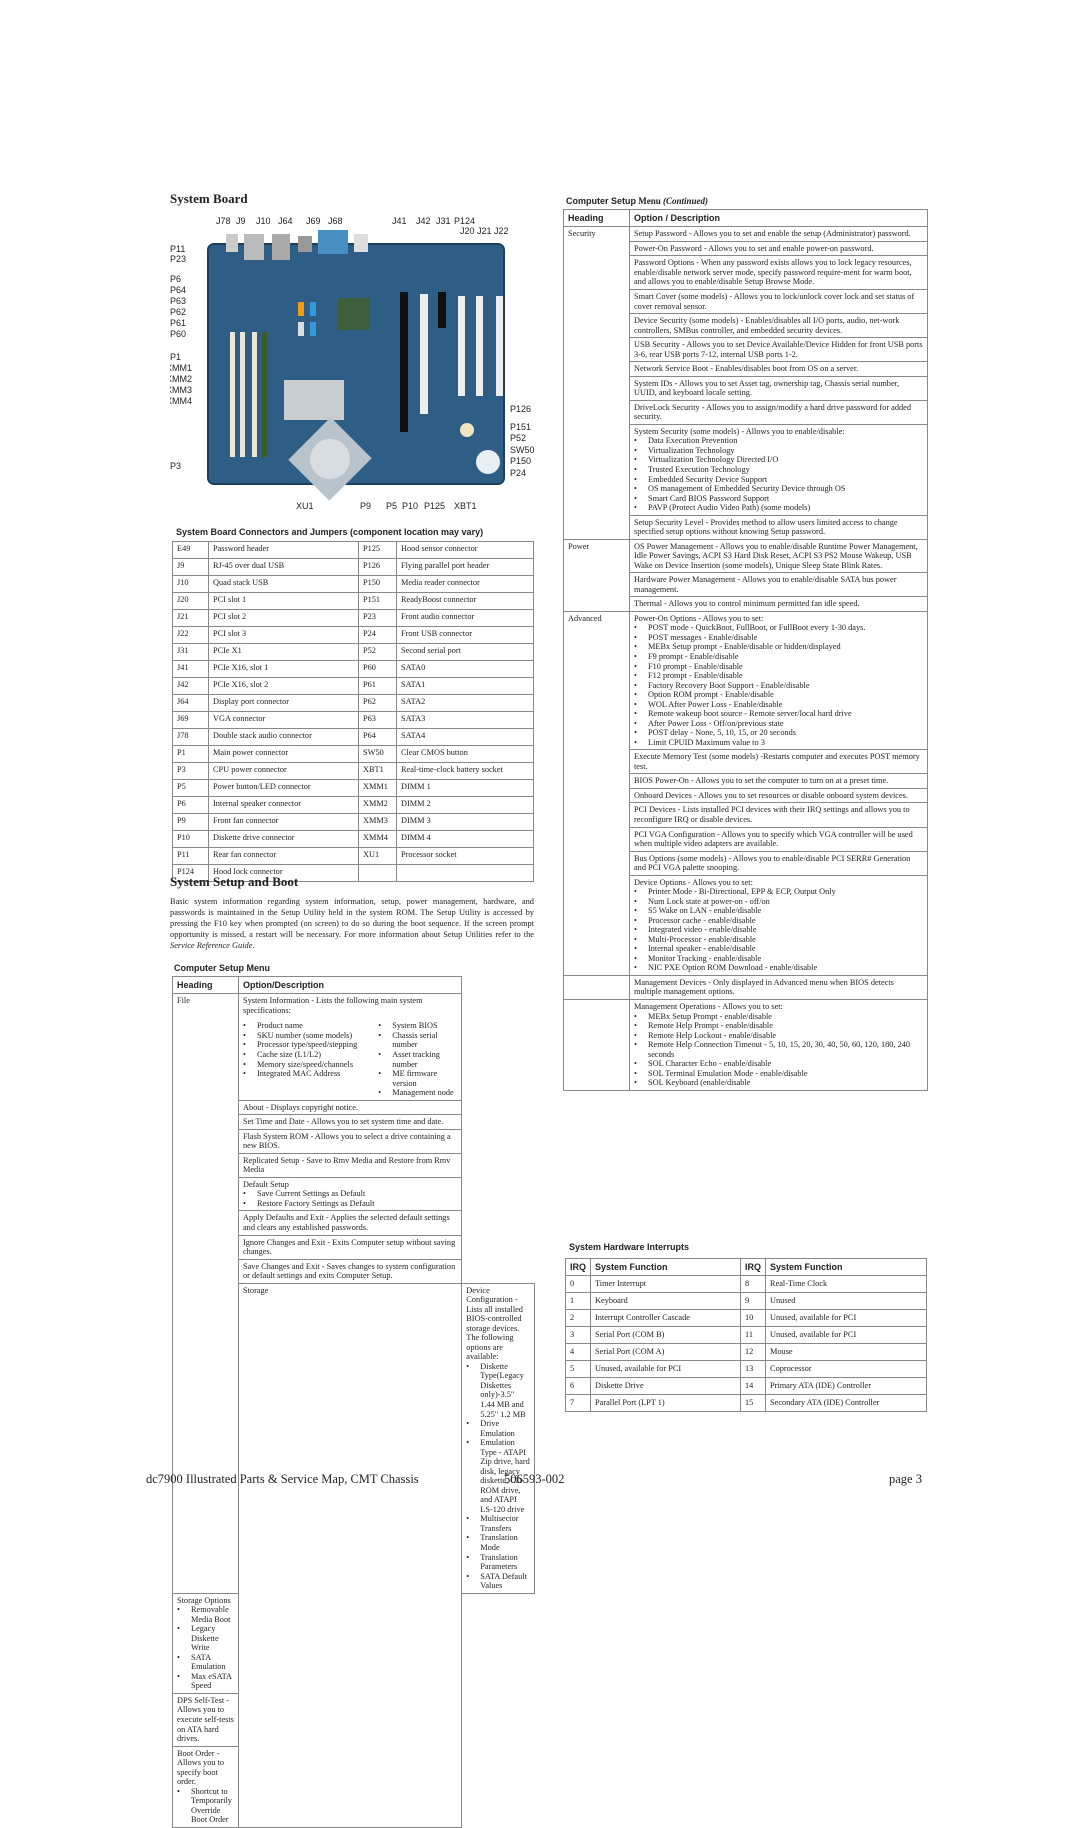 The height and width of the screenshot is (1828, 1080). What do you see at coordinates (350, 1555) in the screenshot?
I see `heading-storage: Storage` at bounding box center [350, 1555].